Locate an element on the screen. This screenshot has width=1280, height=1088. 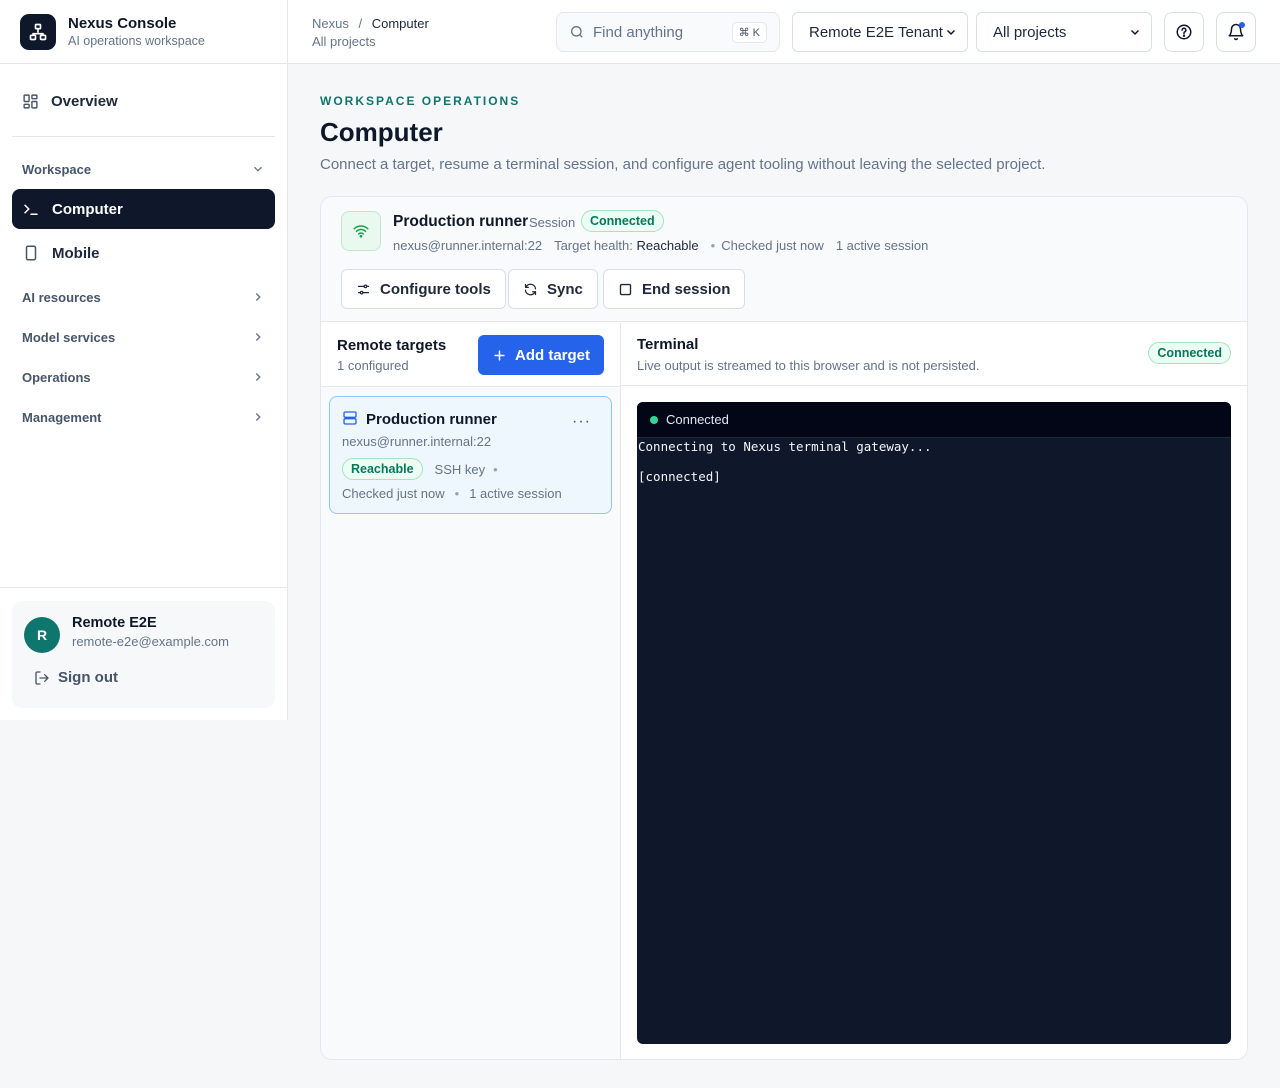
search-shortcut: ⌘ K is located at coordinates (749, 32).